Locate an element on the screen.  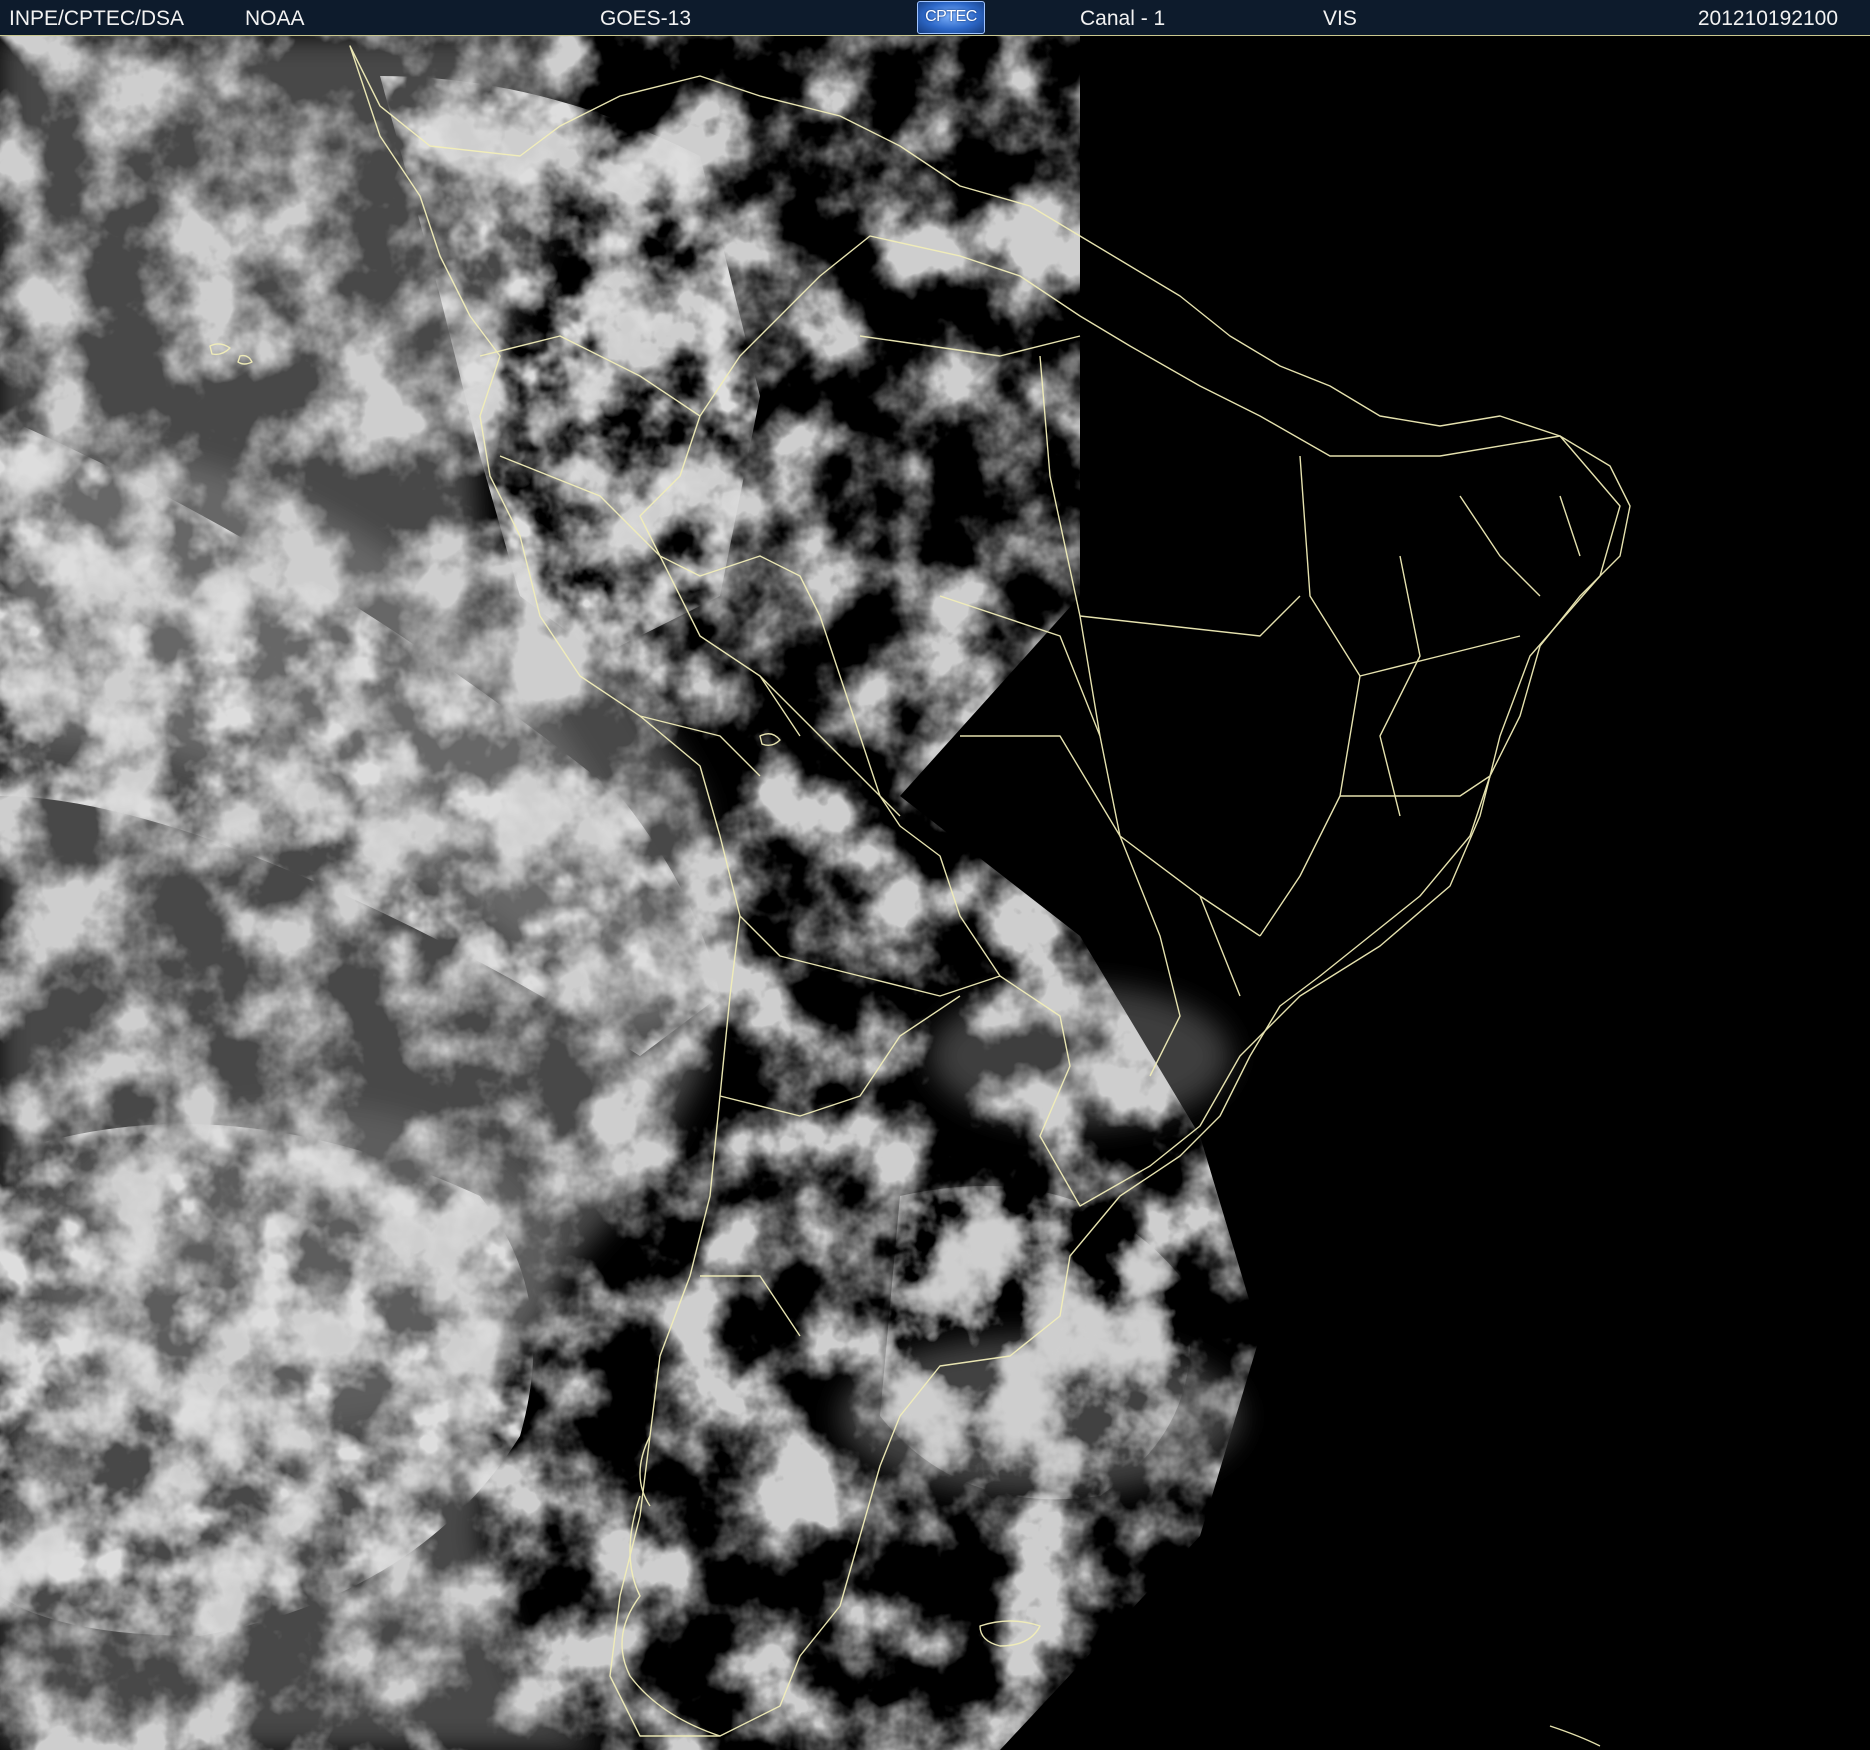
band-label: VIS is located at coordinates (1340, 18).